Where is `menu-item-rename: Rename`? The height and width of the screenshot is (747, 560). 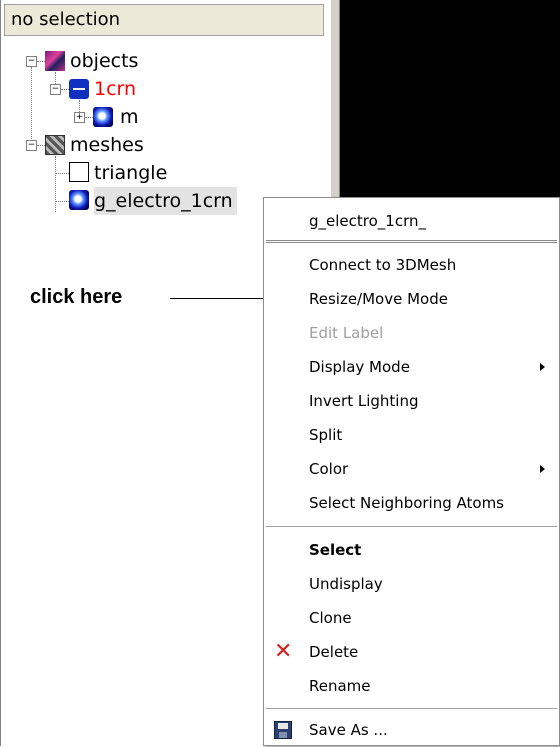 menu-item-rename: Rename is located at coordinates (411, 686).